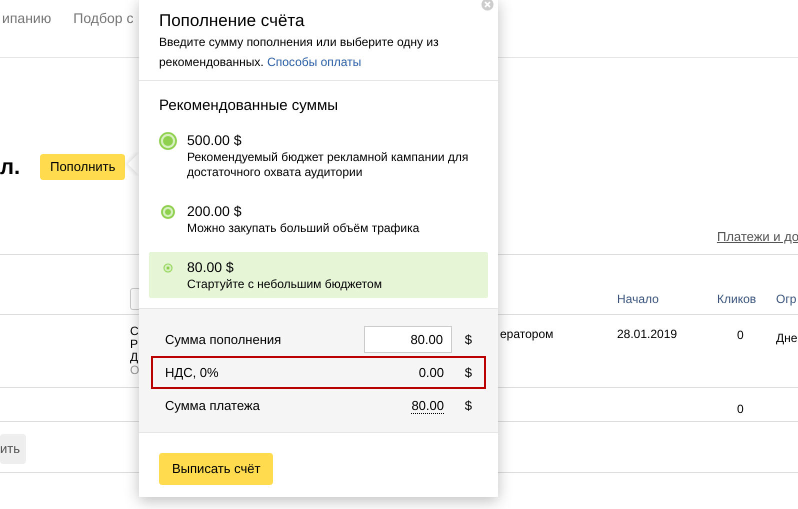 The image size is (798, 509). I want to click on summary-value: 80.00, so click(427, 406).